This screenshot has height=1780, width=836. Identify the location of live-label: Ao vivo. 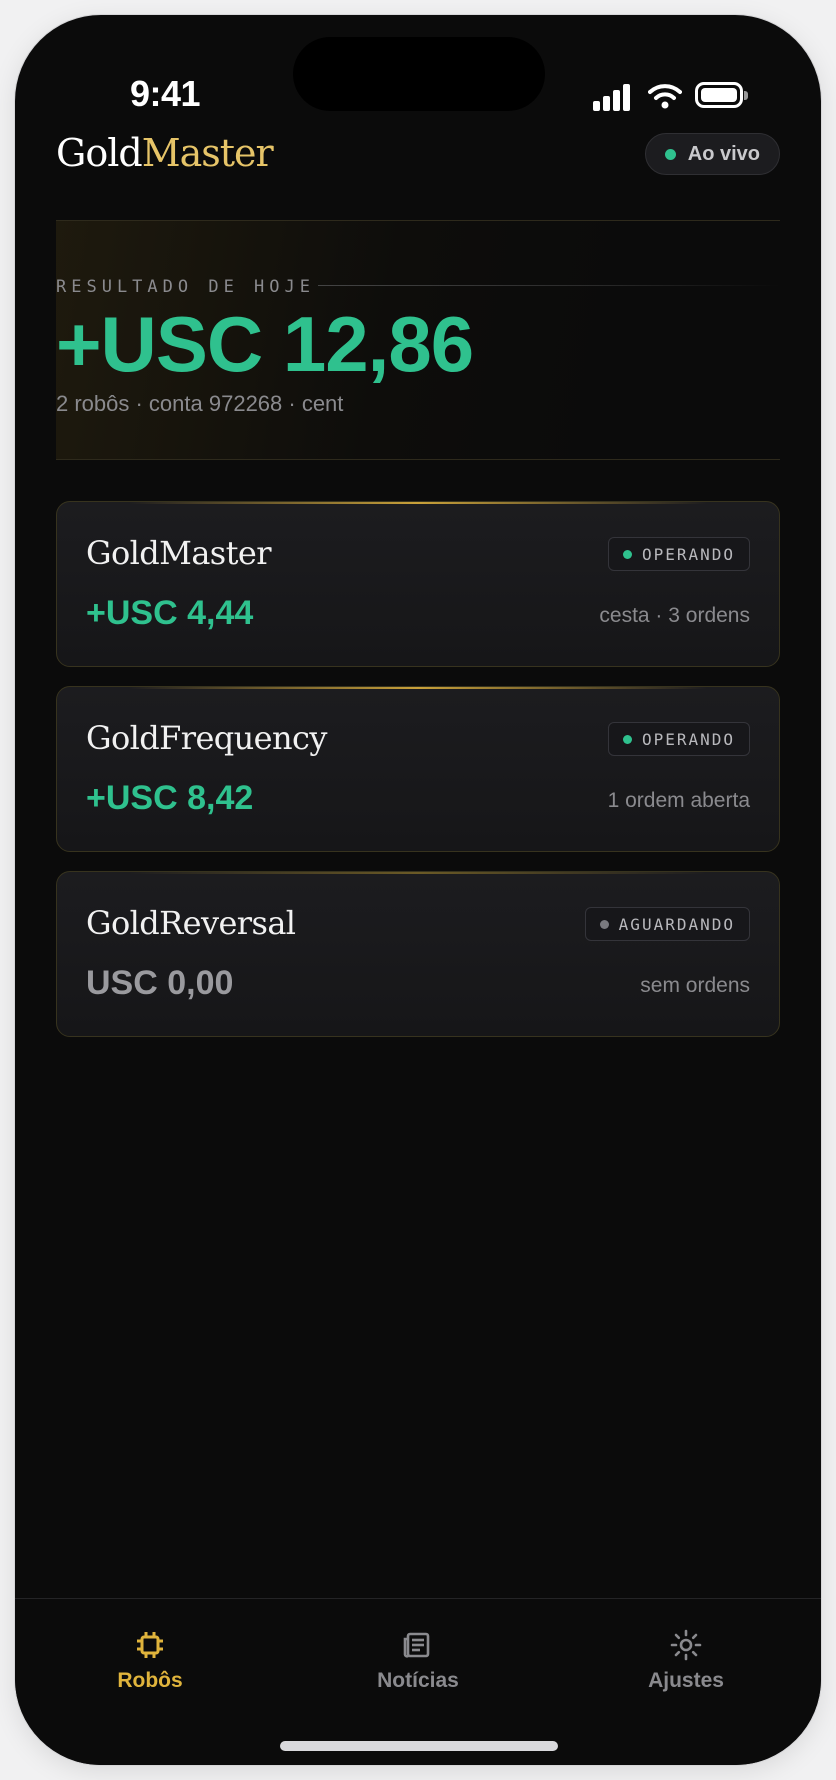
(723, 153).